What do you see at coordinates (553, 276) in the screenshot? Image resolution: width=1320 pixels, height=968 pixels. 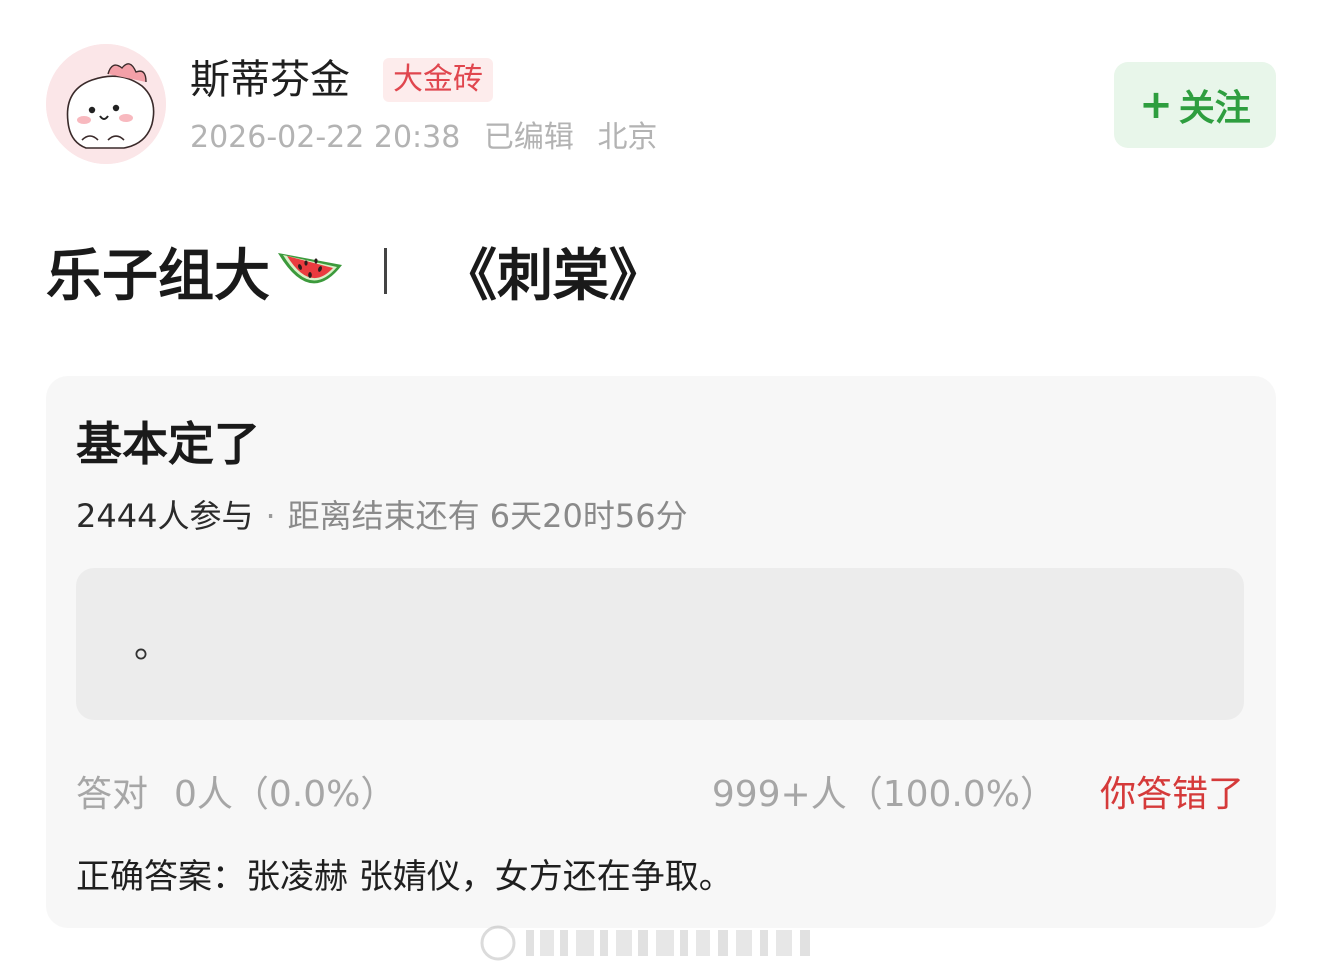 I see `post-title-right: 《刺棠》` at bounding box center [553, 276].